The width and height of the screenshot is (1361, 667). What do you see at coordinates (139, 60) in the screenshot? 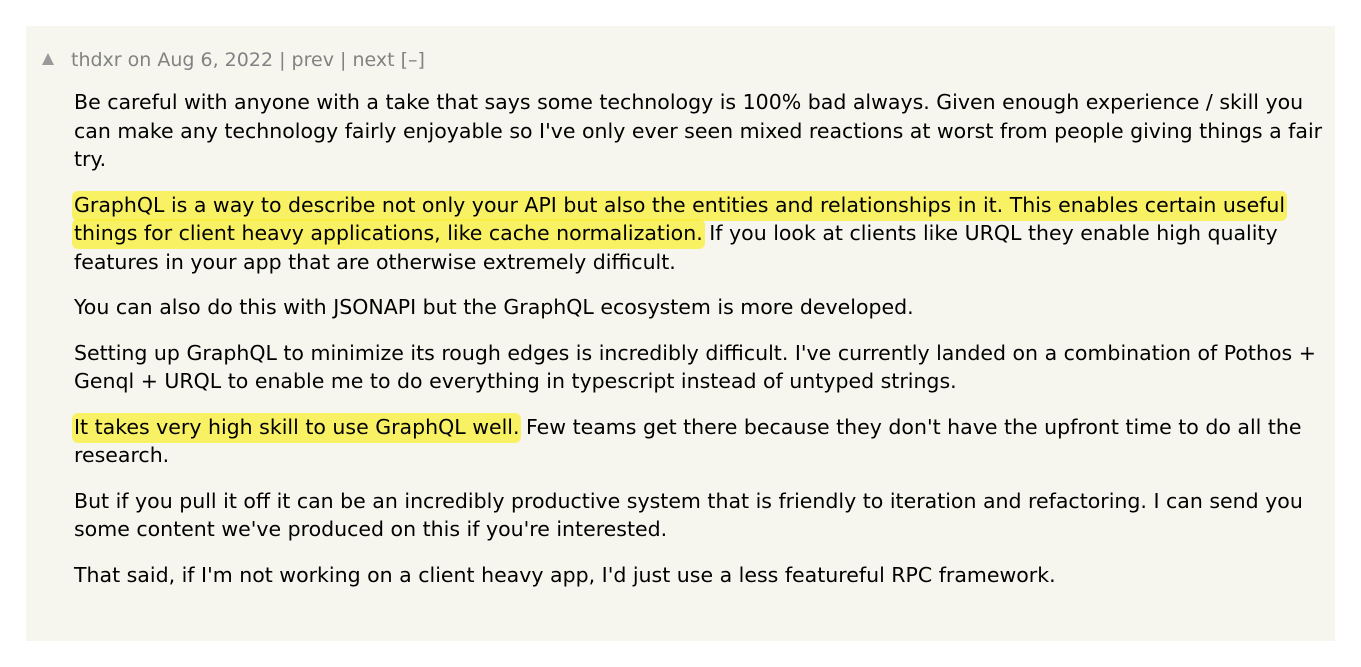
I see `on-word: on` at bounding box center [139, 60].